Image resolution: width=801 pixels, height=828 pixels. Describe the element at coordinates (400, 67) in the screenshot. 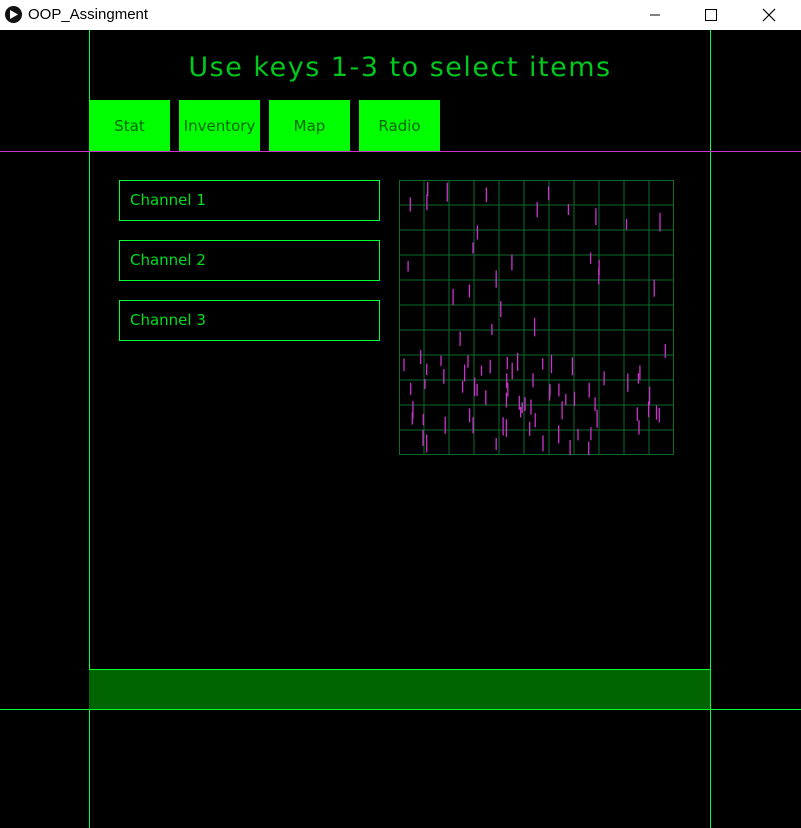

I see `instructions-heading: Use keys 1-3 to select items` at that location.